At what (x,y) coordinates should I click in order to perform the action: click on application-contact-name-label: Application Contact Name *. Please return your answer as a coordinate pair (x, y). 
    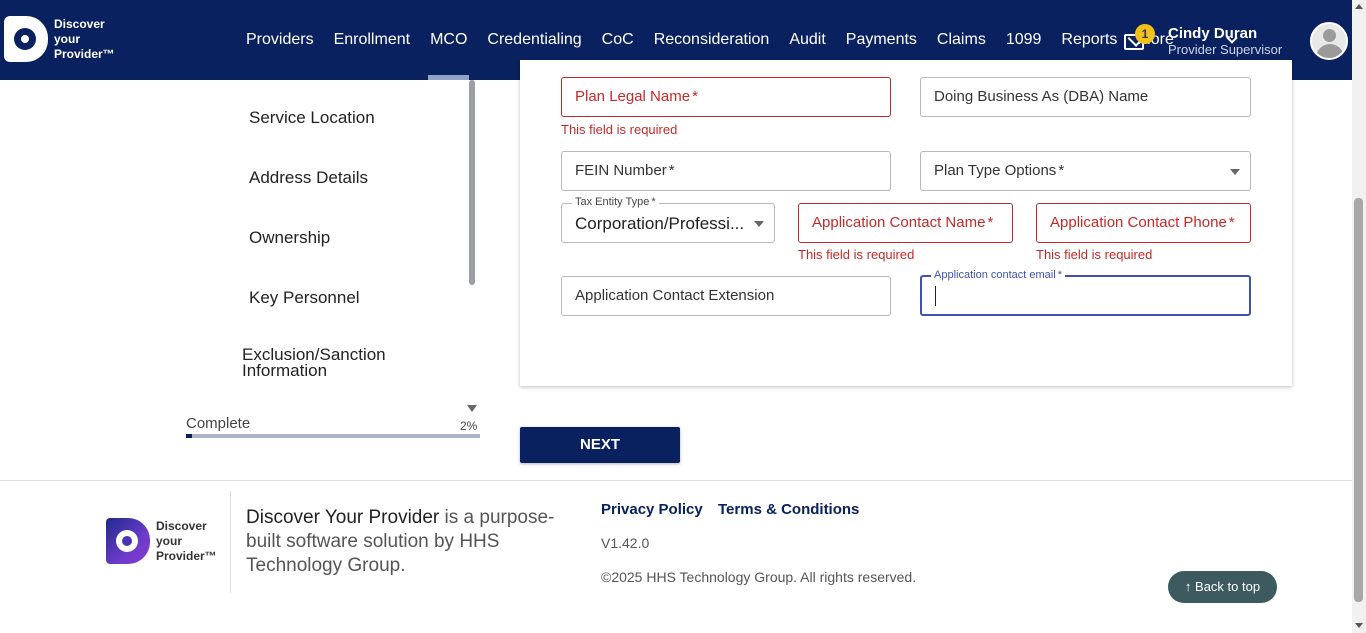
    Looking at the image, I should click on (903, 222).